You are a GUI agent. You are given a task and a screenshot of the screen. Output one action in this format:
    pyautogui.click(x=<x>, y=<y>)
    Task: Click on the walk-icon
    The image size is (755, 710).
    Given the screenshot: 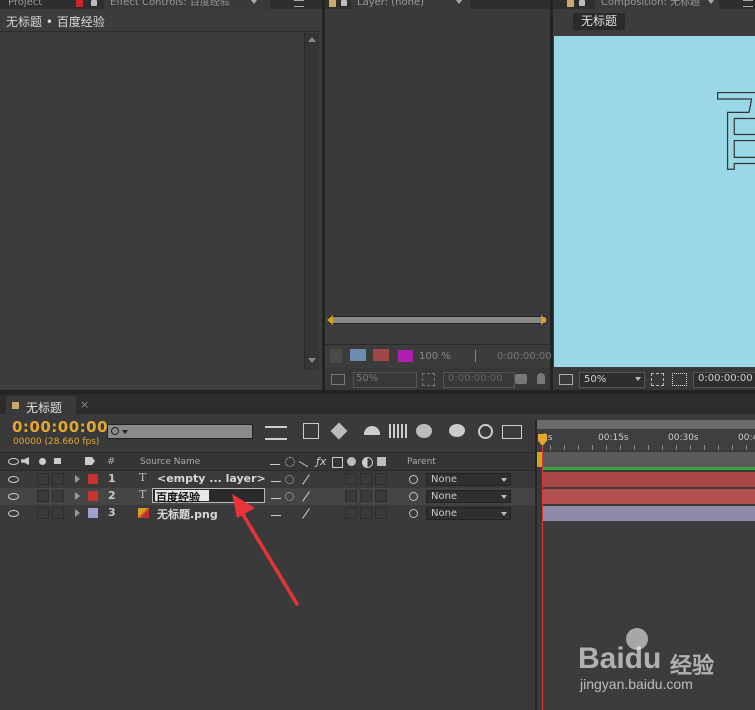 What is the action you would take?
    pyautogui.click(x=336, y=356)
    